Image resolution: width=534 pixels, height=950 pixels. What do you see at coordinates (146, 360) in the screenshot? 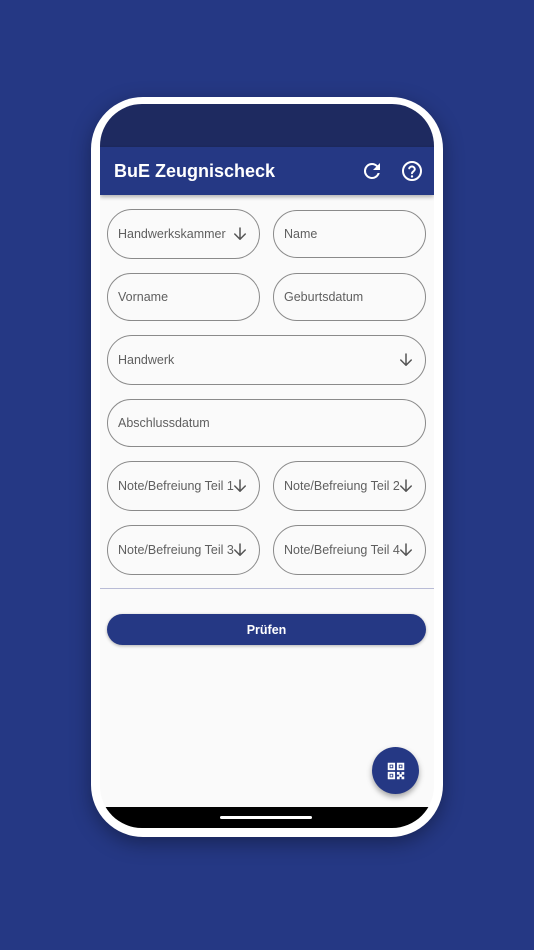
I see `handwerk-label: Handwerk` at bounding box center [146, 360].